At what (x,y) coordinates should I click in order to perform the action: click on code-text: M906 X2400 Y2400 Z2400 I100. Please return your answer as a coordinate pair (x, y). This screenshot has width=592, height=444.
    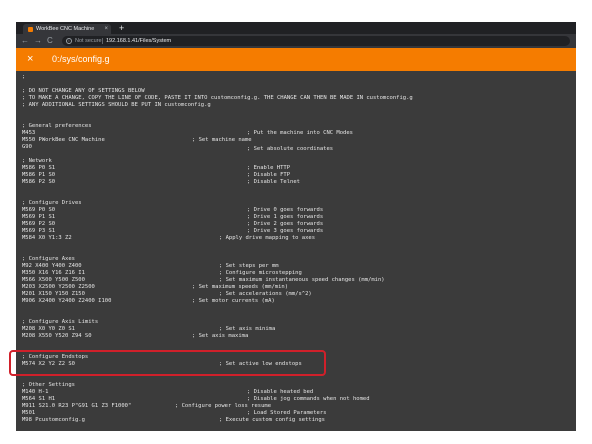
    Looking at the image, I should click on (67, 301).